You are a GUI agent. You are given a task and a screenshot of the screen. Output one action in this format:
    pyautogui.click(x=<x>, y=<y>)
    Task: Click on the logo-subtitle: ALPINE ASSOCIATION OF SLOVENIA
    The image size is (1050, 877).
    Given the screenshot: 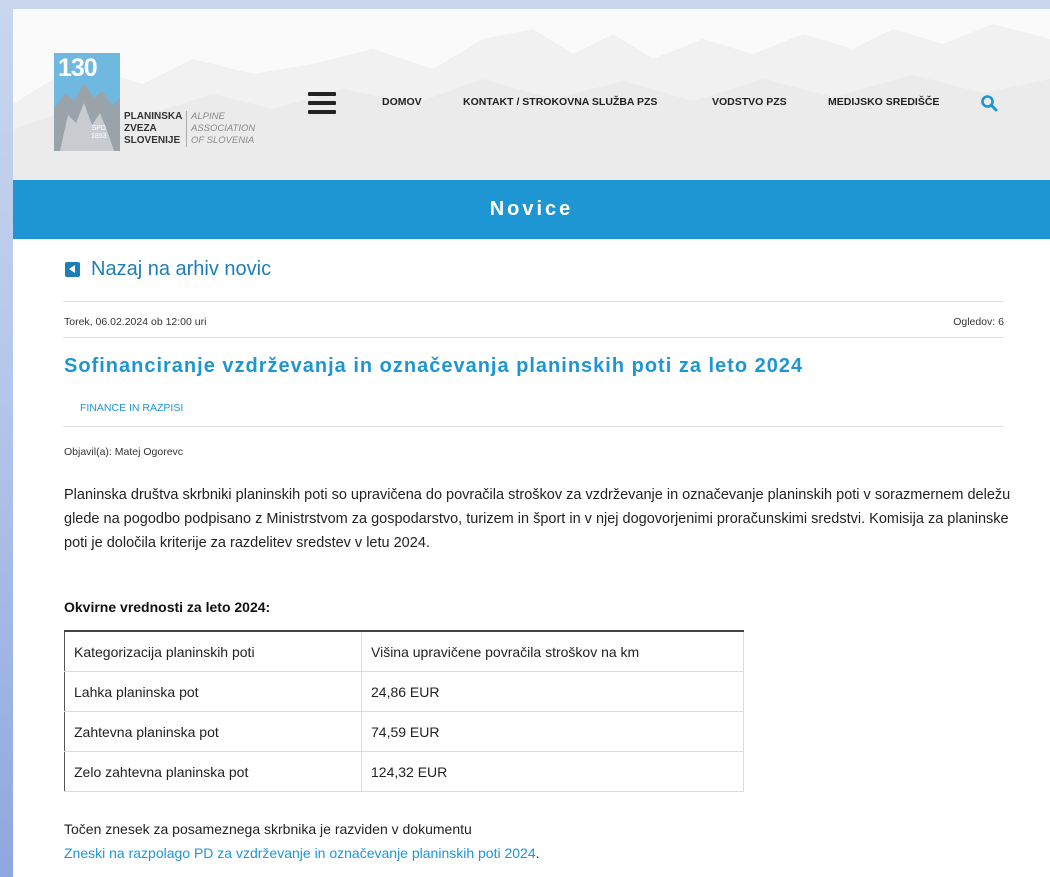 What is the action you would take?
    pyautogui.click(x=220, y=129)
    